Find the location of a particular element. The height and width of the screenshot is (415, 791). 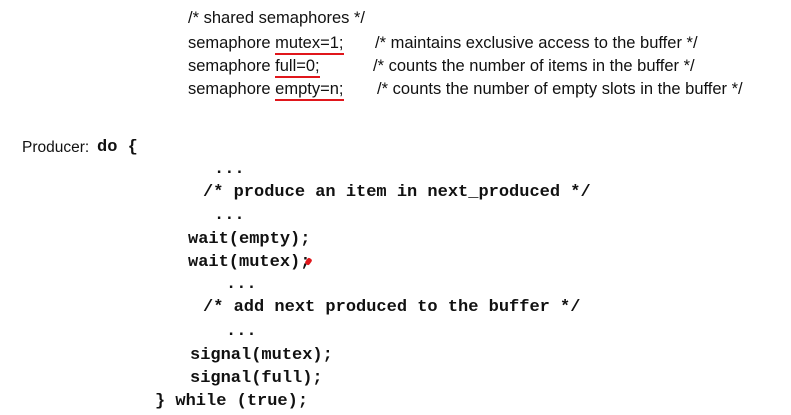

wait-empty: wait(empty); is located at coordinates (249, 239).